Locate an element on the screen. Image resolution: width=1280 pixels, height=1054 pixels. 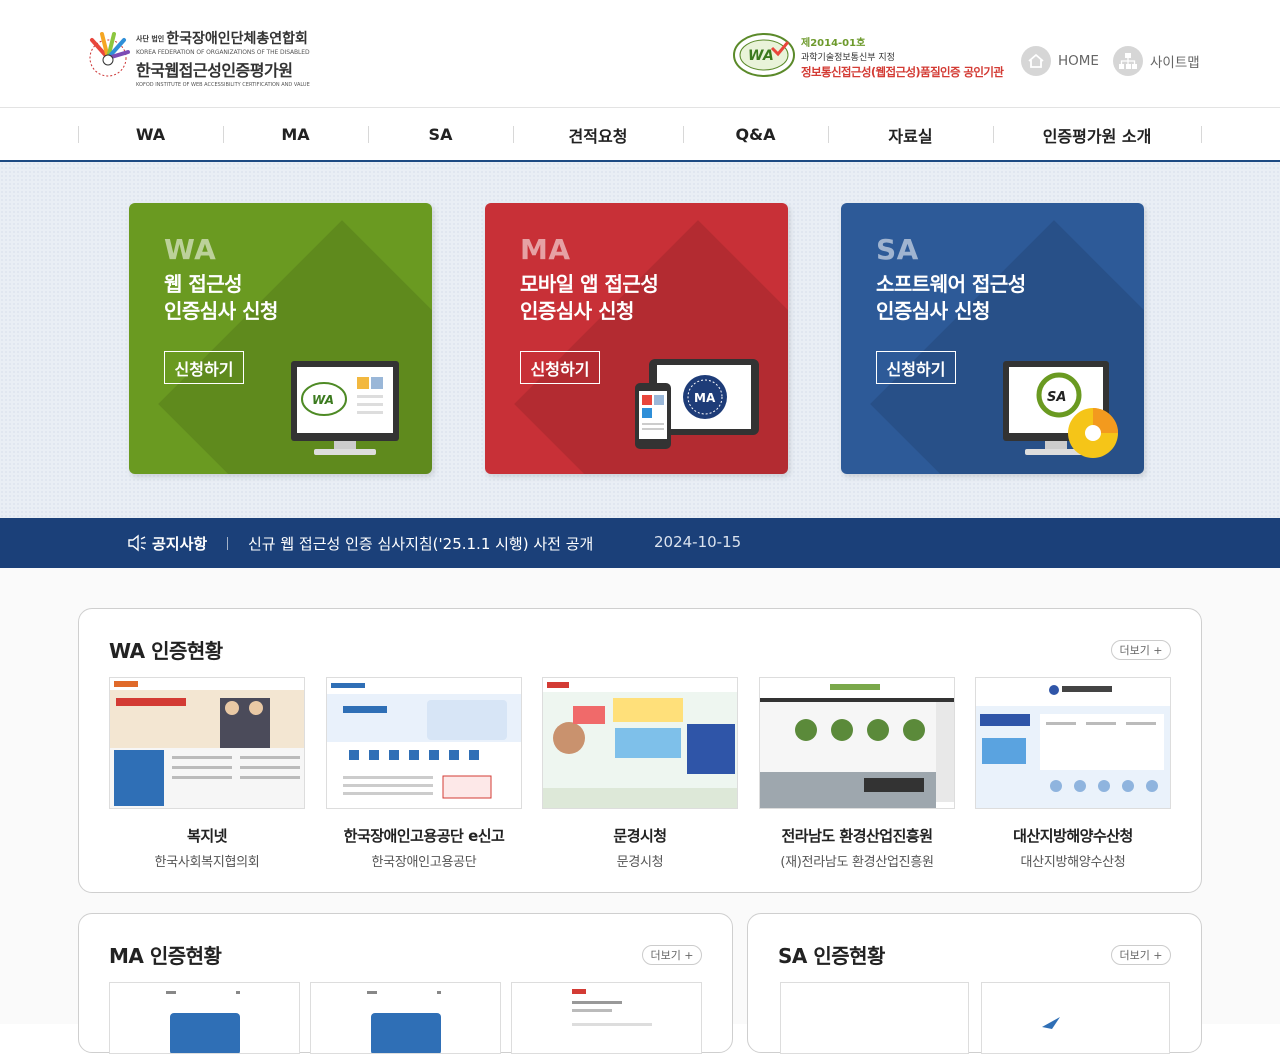
sitemap-link-label: 사이트맵 is located at coordinates (1175, 63).